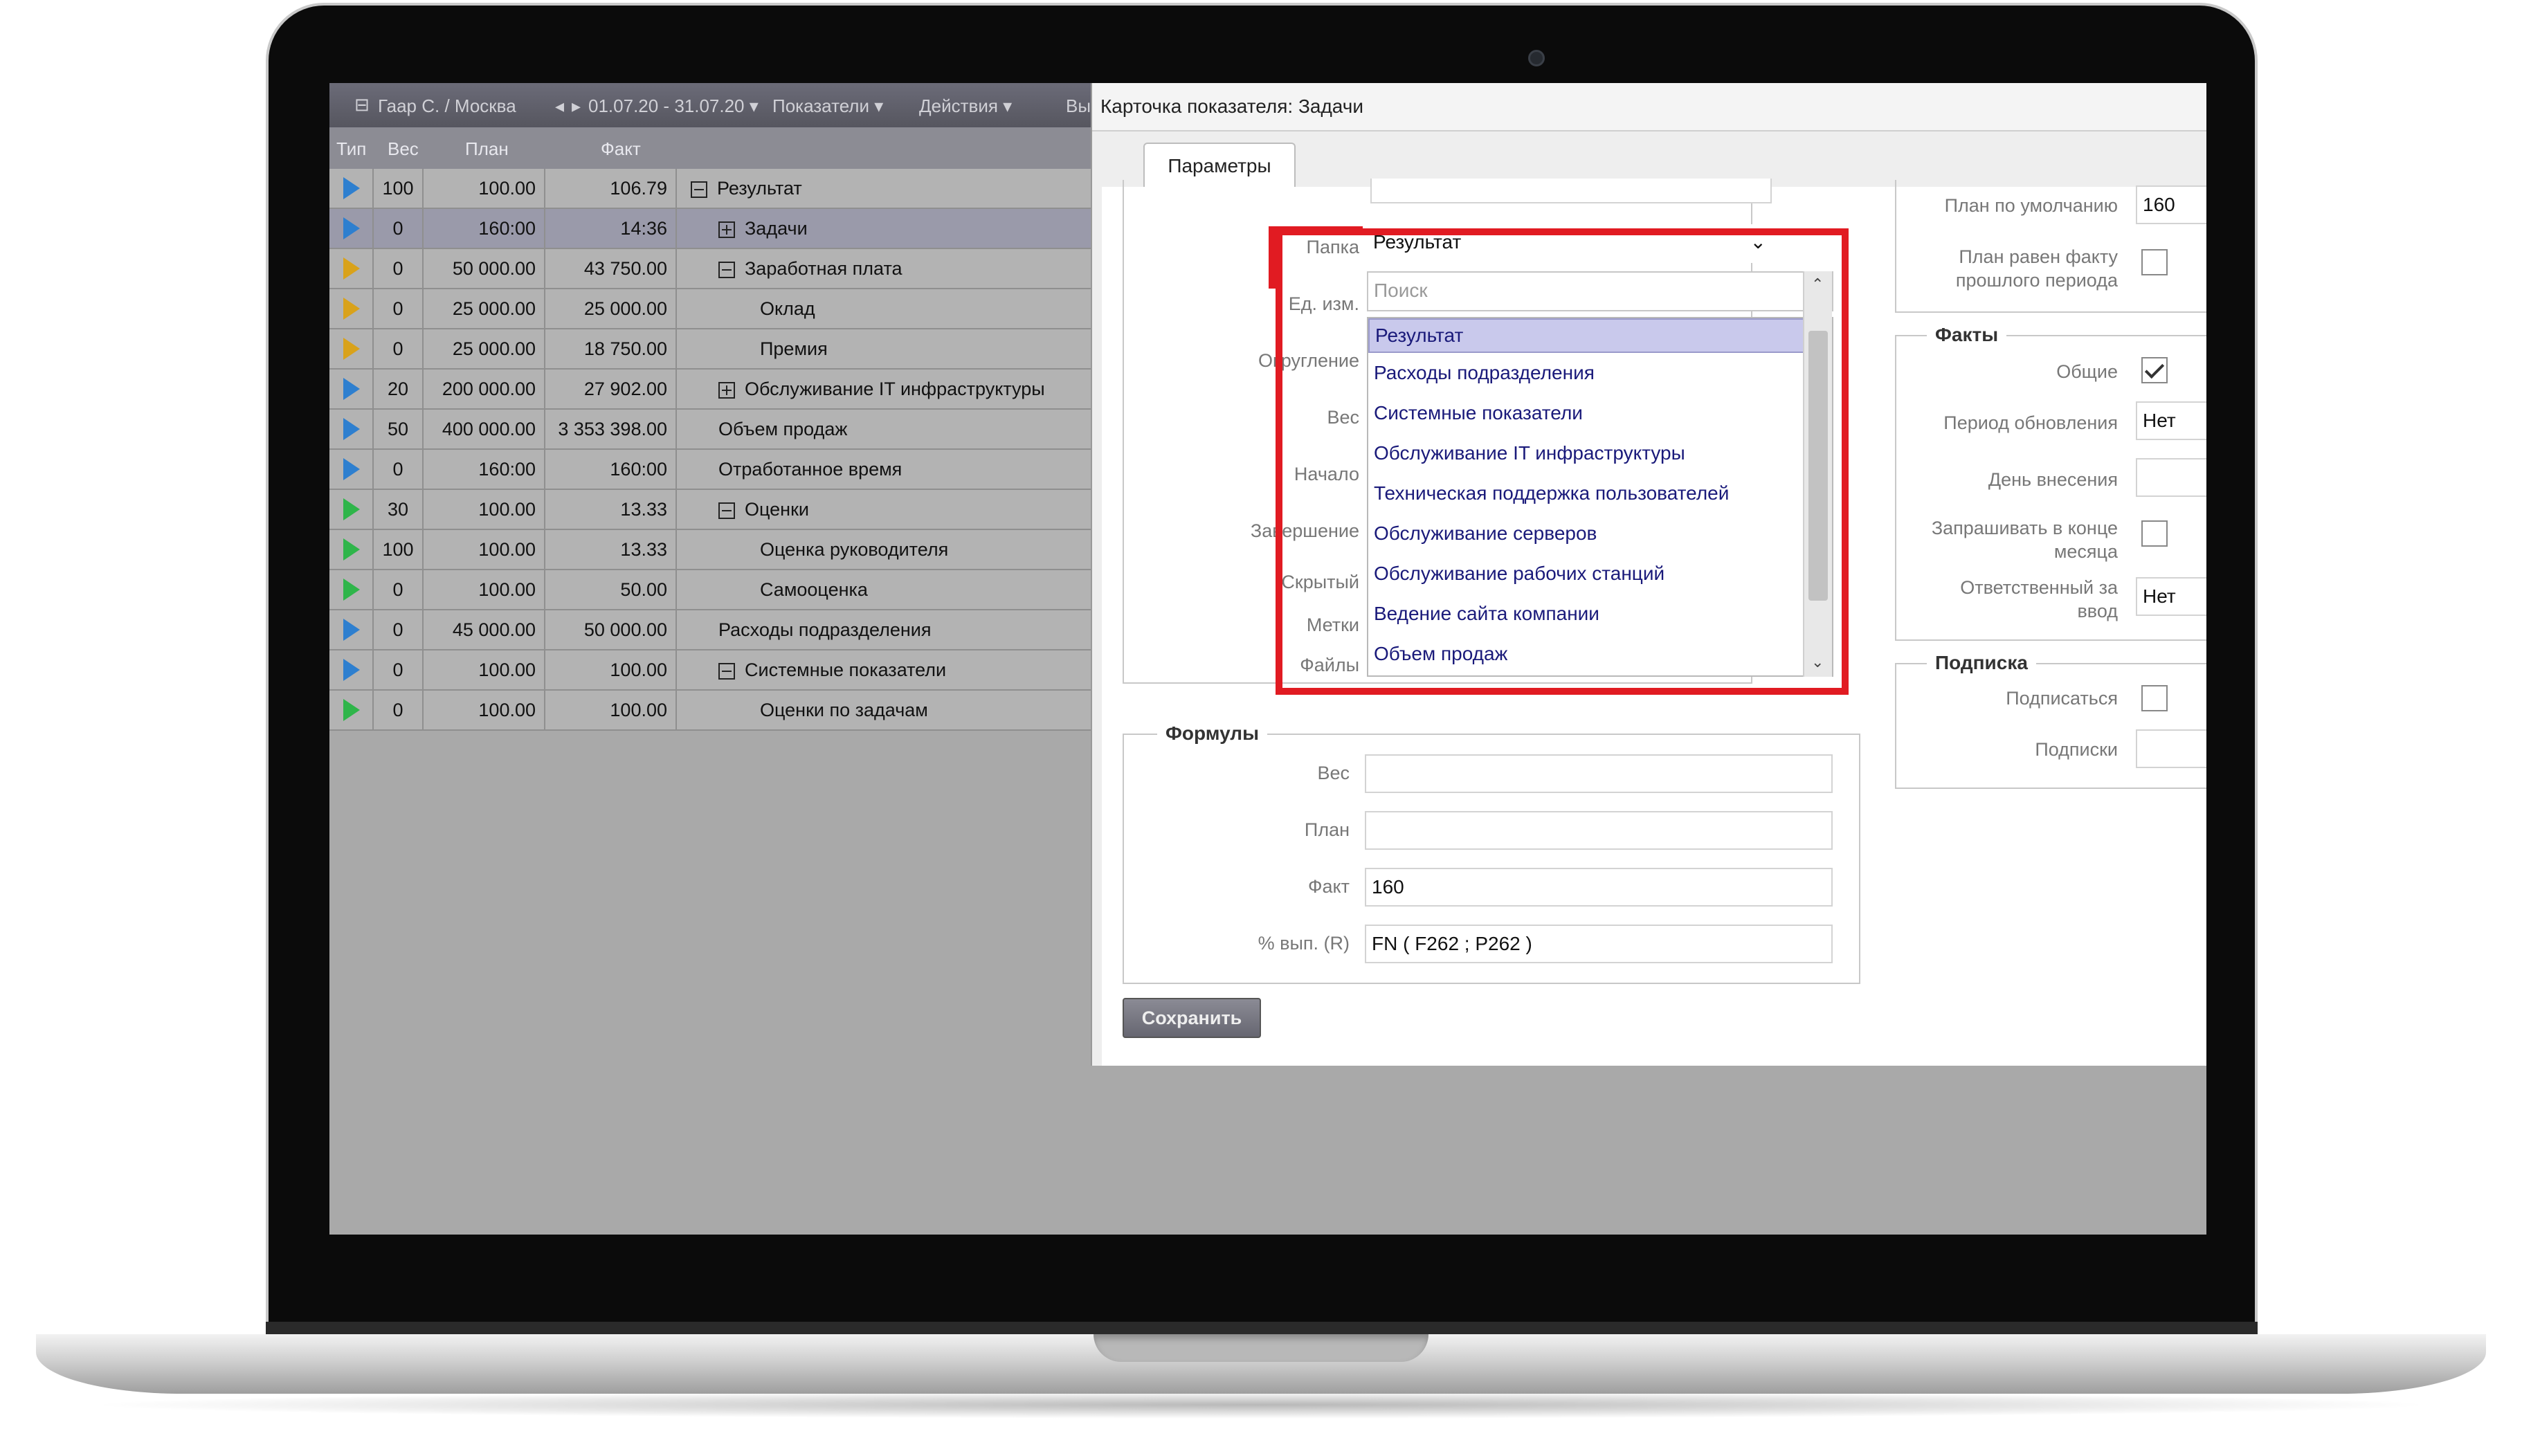 The height and width of the screenshot is (1456, 2522). Describe the element at coordinates (621, 149) in the screenshot. I see `col-fact: Факт` at that location.